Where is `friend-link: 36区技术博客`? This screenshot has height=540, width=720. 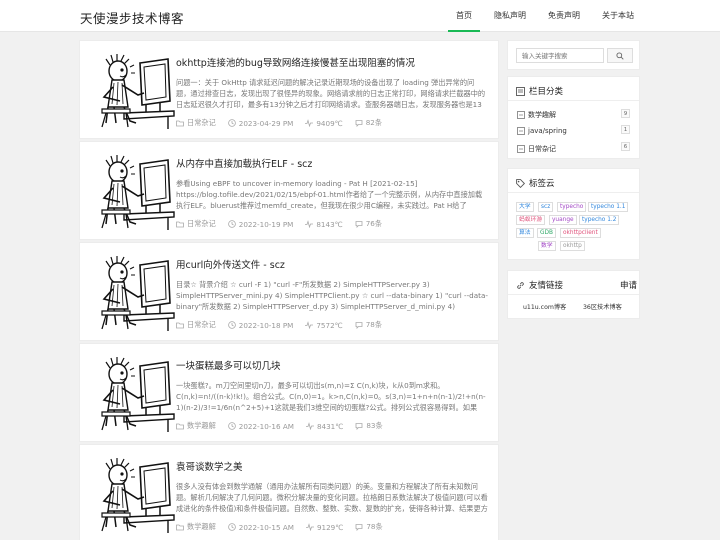 friend-link: 36区技术博客 is located at coordinates (602, 306).